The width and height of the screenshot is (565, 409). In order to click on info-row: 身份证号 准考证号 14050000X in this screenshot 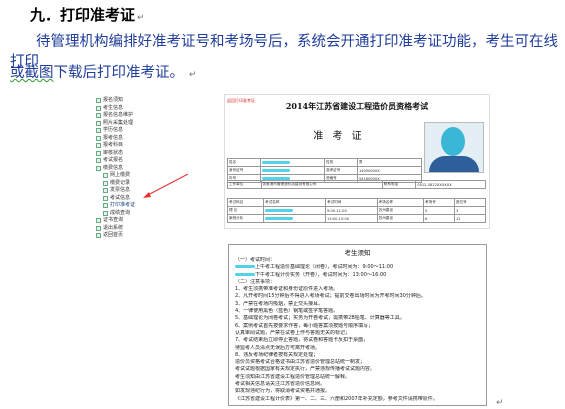, I will do `click(325, 170)`.